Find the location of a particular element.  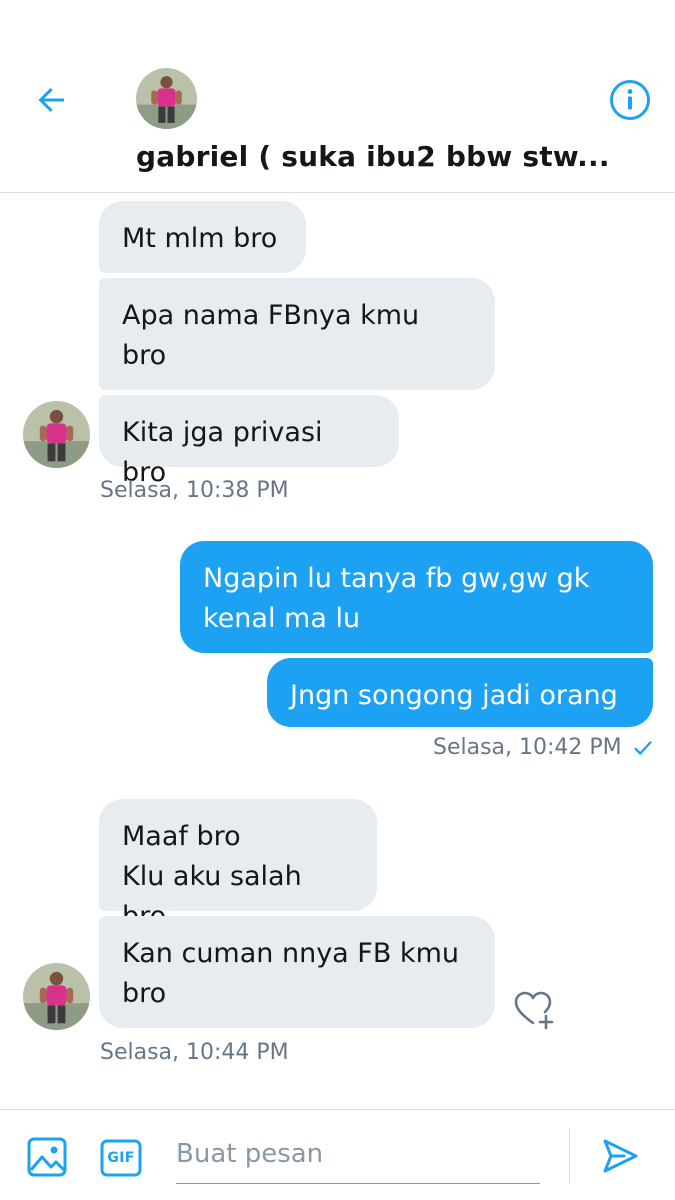

composer-divider is located at coordinates (569, 1156).